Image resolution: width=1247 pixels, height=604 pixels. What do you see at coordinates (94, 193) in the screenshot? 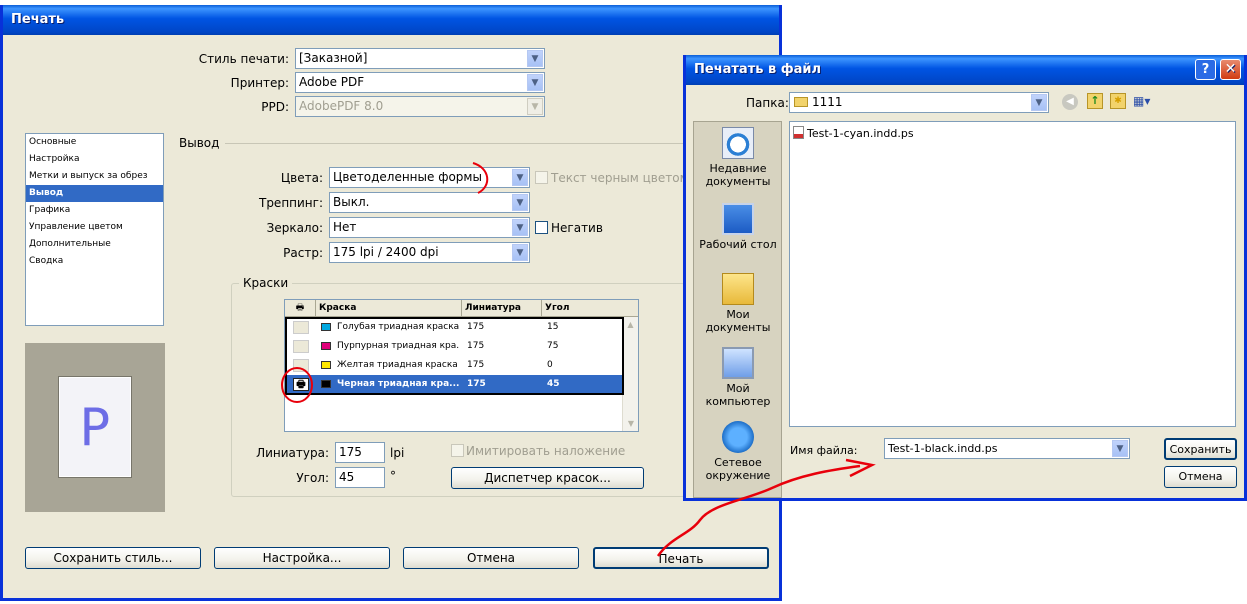
I see `category-item: Вывод` at bounding box center [94, 193].